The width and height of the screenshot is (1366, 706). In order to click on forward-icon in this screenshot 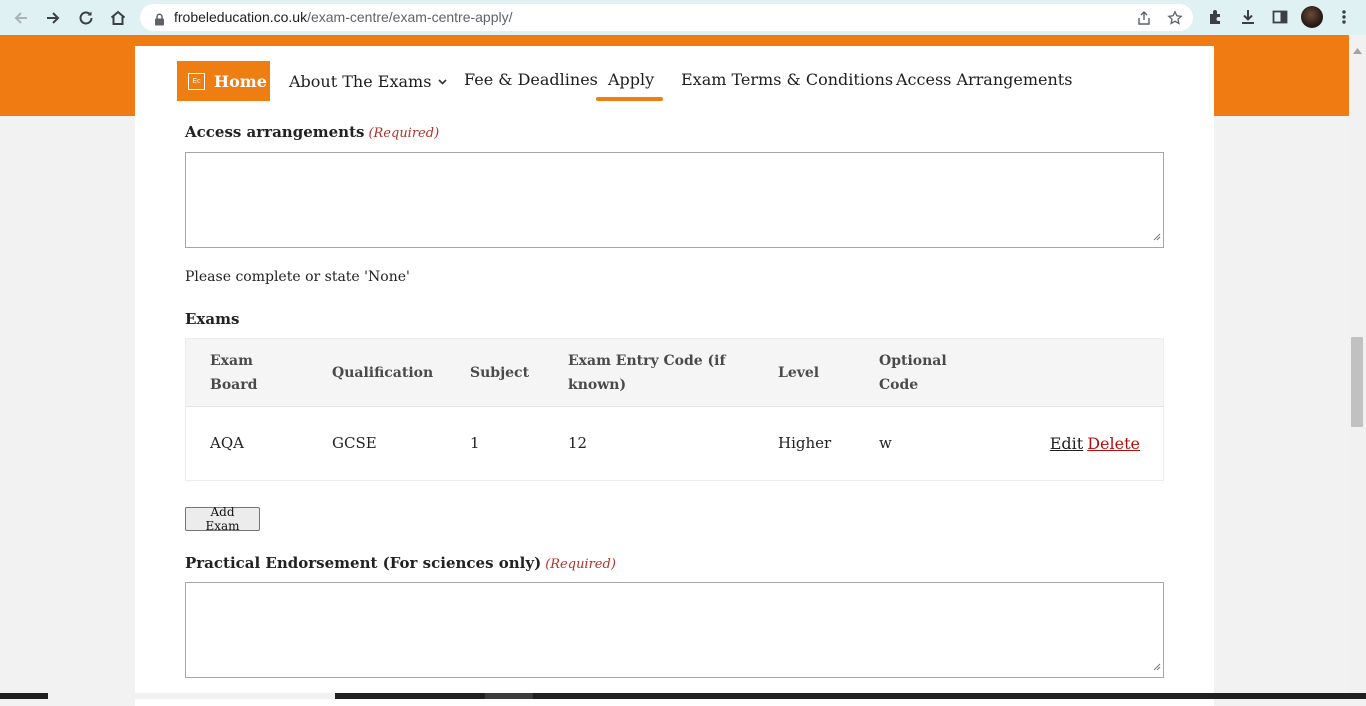, I will do `click(53, 18)`.